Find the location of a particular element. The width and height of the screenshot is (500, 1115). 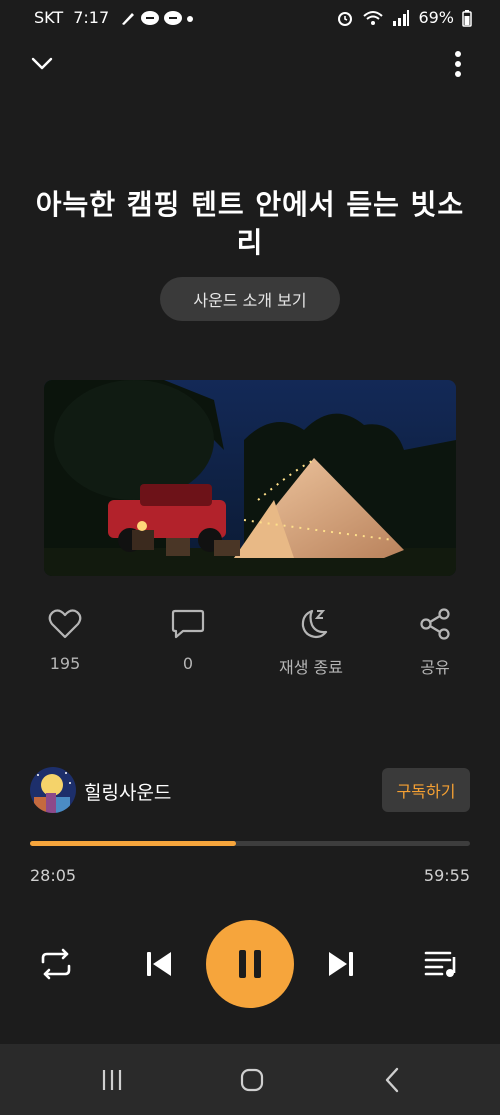

collapse-button is located at coordinates (42, 64).